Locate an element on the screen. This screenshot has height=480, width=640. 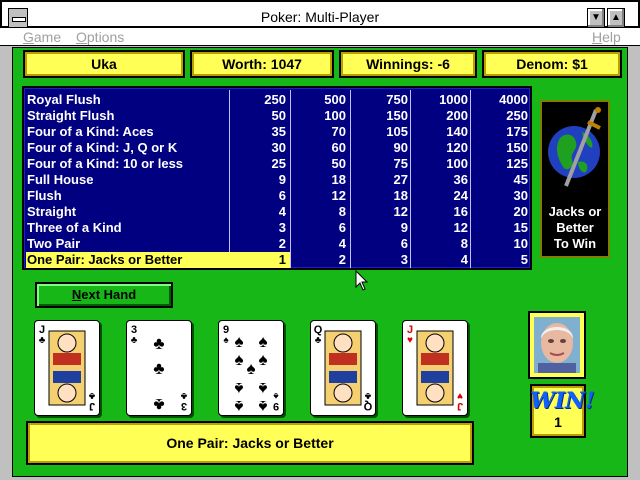
maximize-button: ▲ is located at coordinates (616, 18).